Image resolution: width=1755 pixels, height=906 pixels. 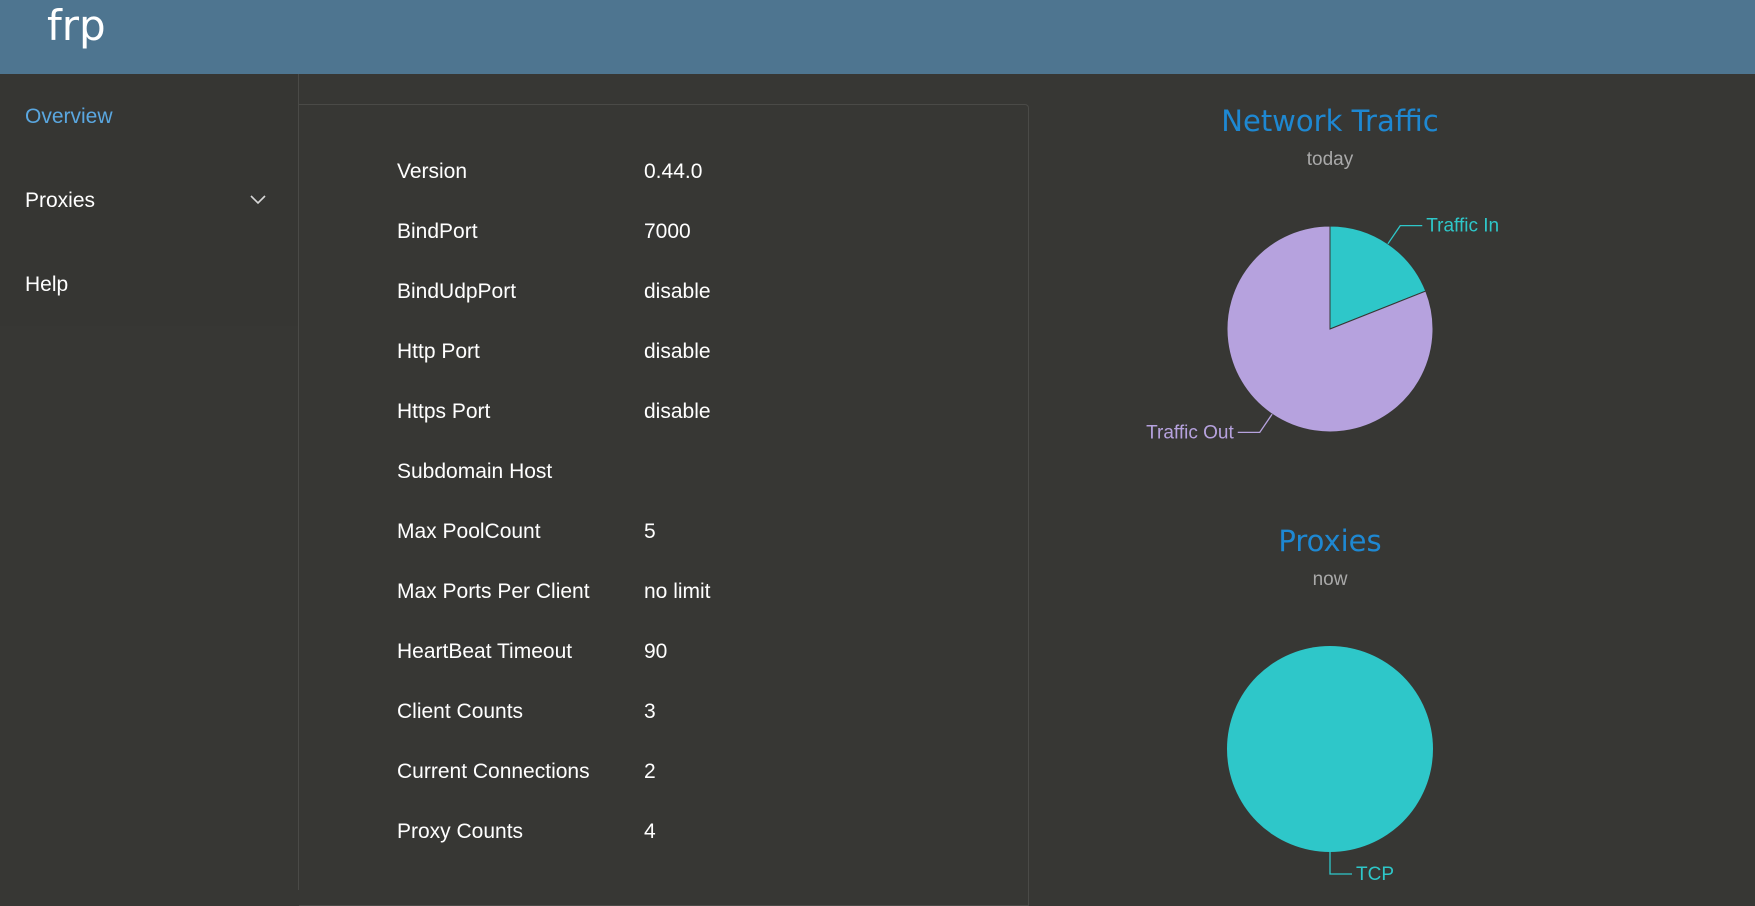 What do you see at coordinates (1375, 874) in the screenshot?
I see `pie-label: TCP` at bounding box center [1375, 874].